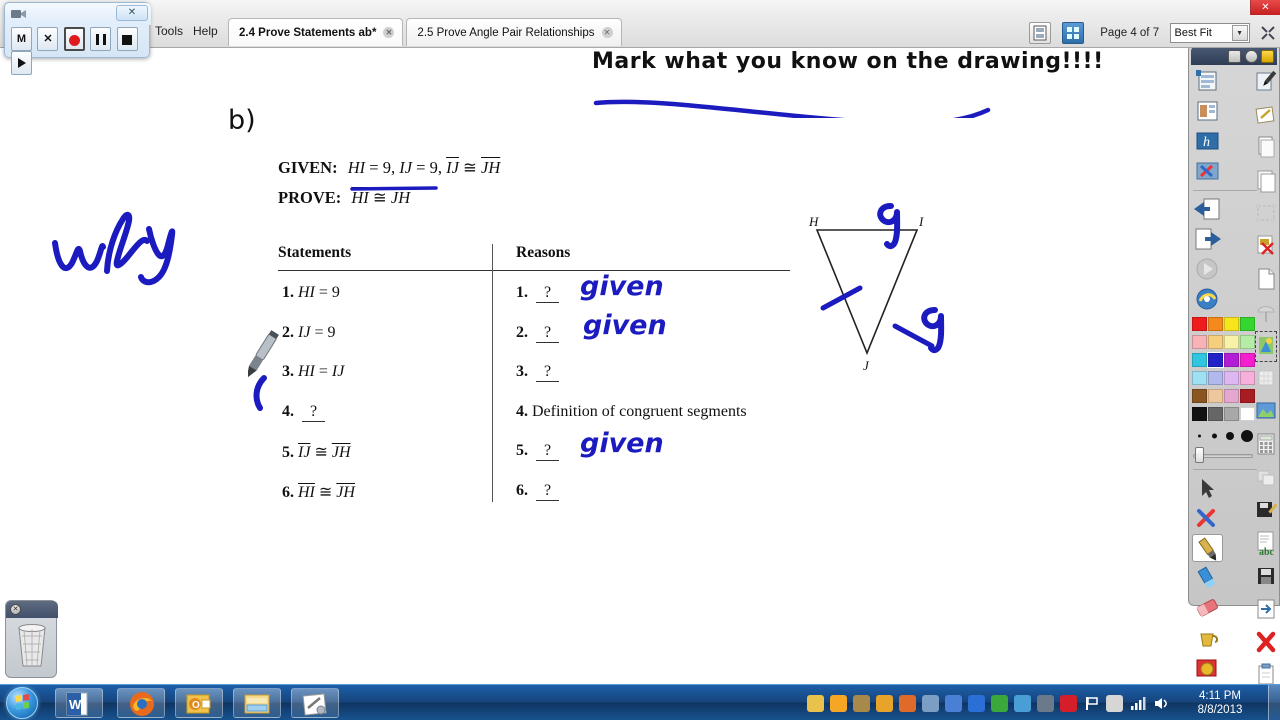 This screenshot has width=1280, height=720. I want to click on slider-knob, so click(1199, 455).